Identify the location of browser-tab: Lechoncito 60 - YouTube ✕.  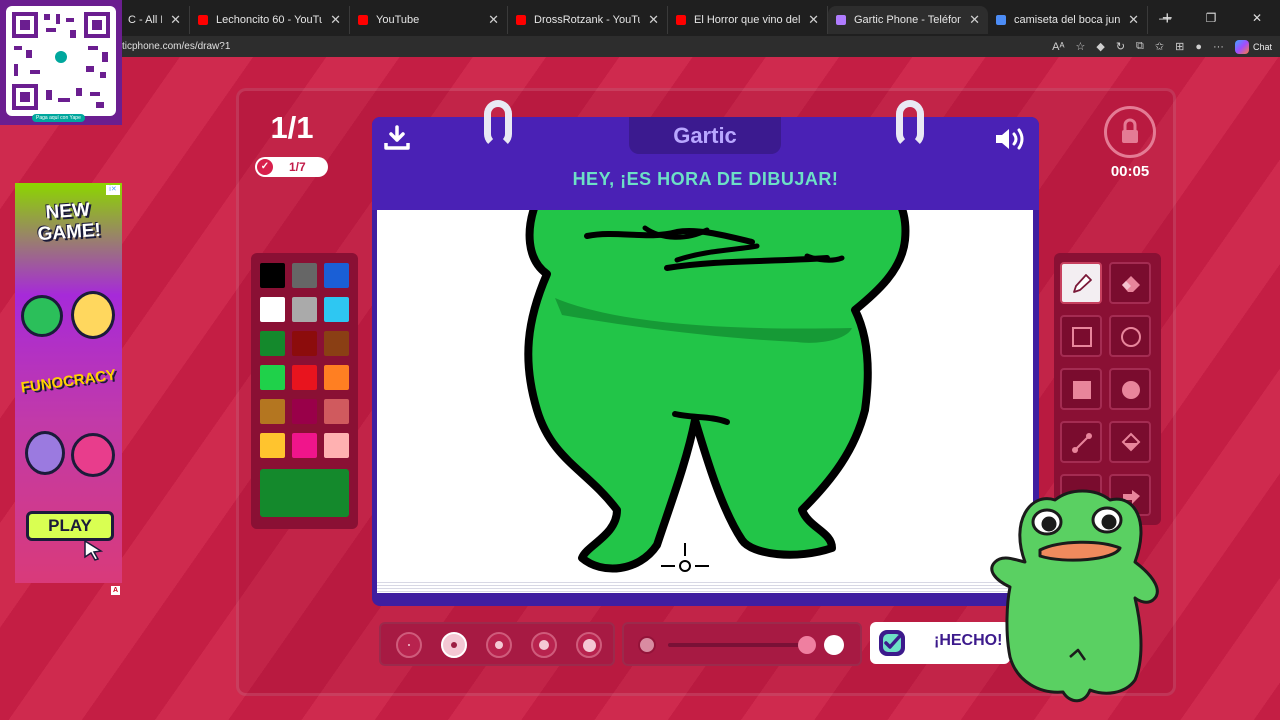
(270, 20).